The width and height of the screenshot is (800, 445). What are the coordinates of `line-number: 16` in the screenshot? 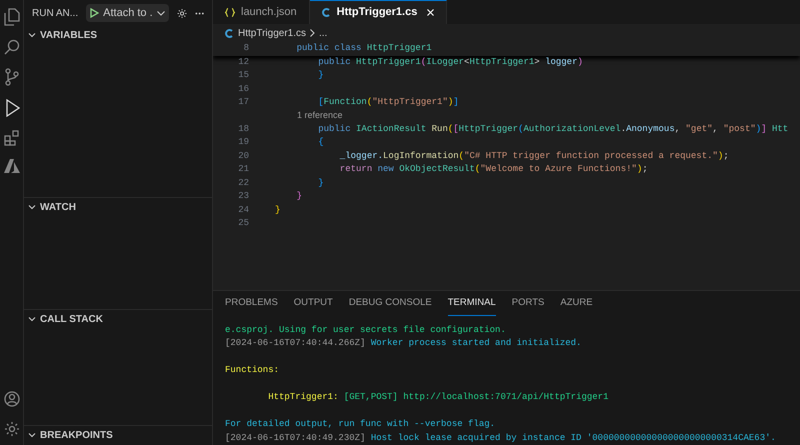 It's located at (243, 89).